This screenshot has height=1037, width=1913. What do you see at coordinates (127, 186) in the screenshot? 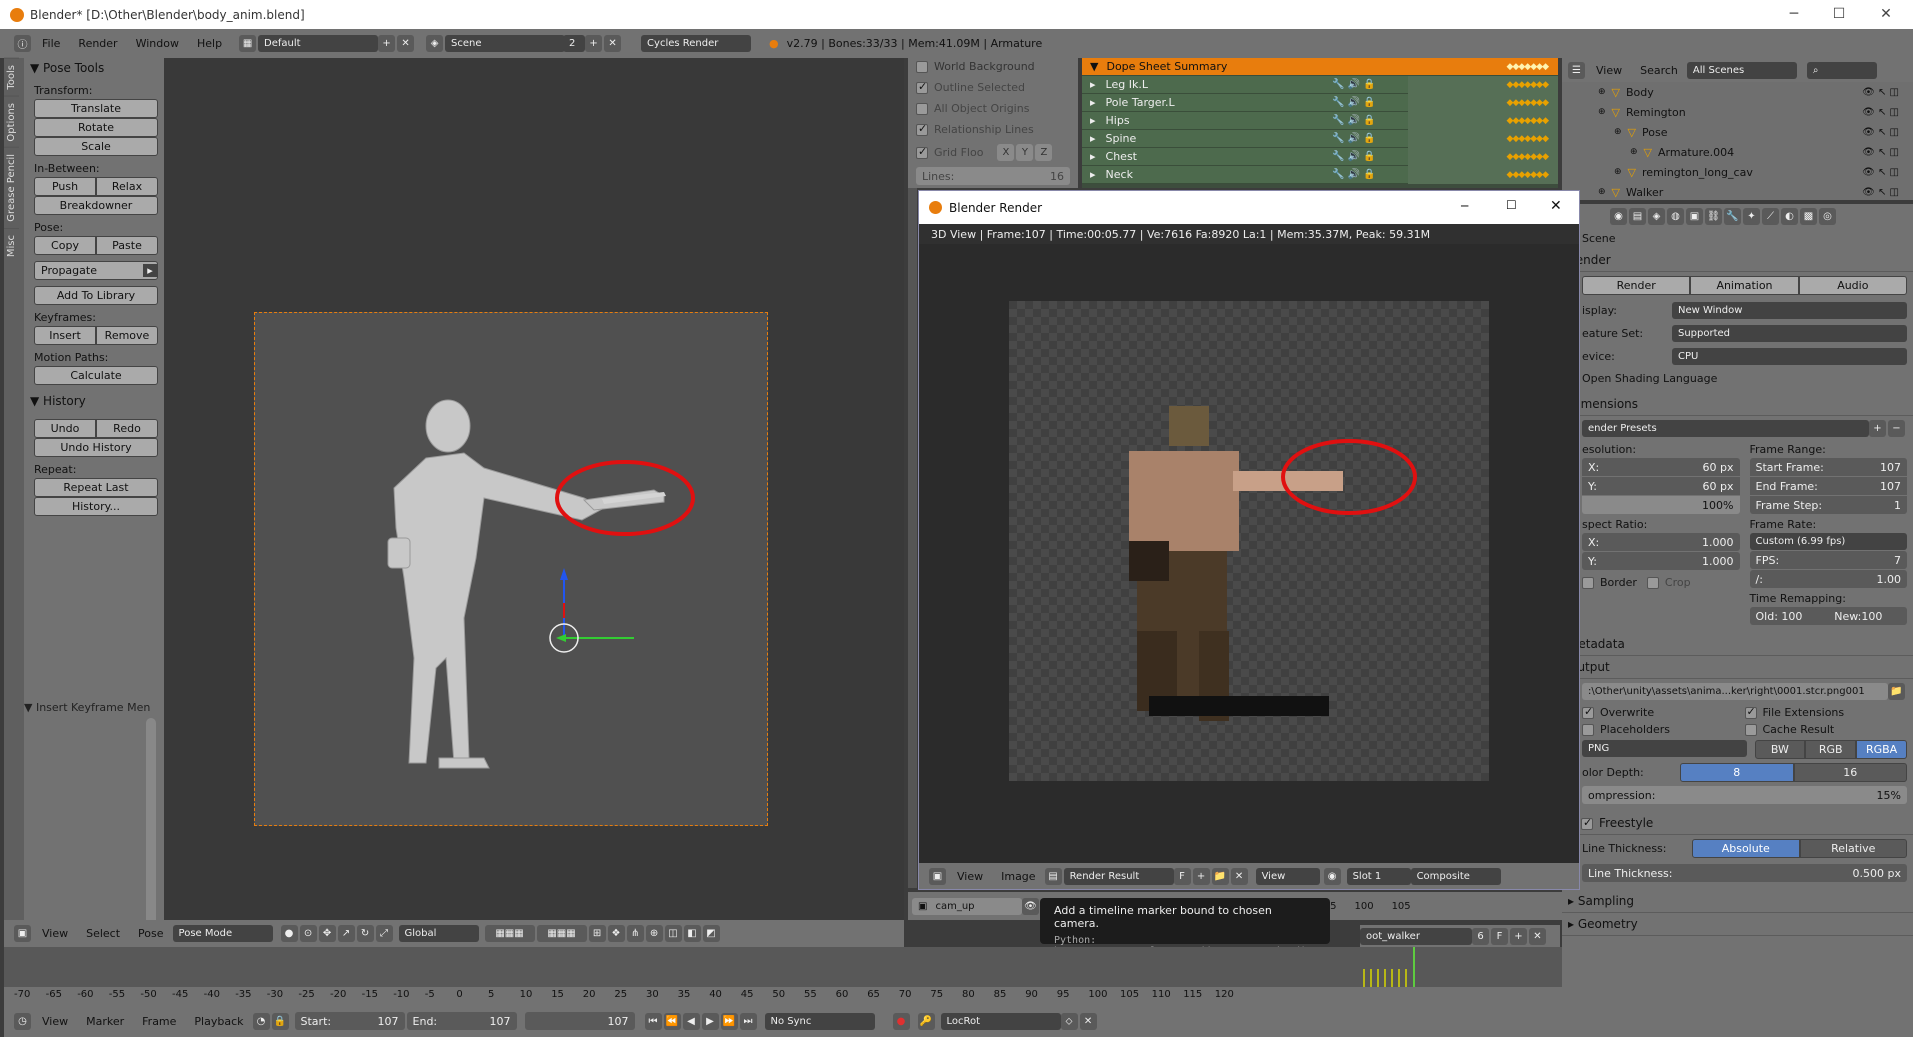
I see `relax-button: Relax` at bounding box center [127, 186].